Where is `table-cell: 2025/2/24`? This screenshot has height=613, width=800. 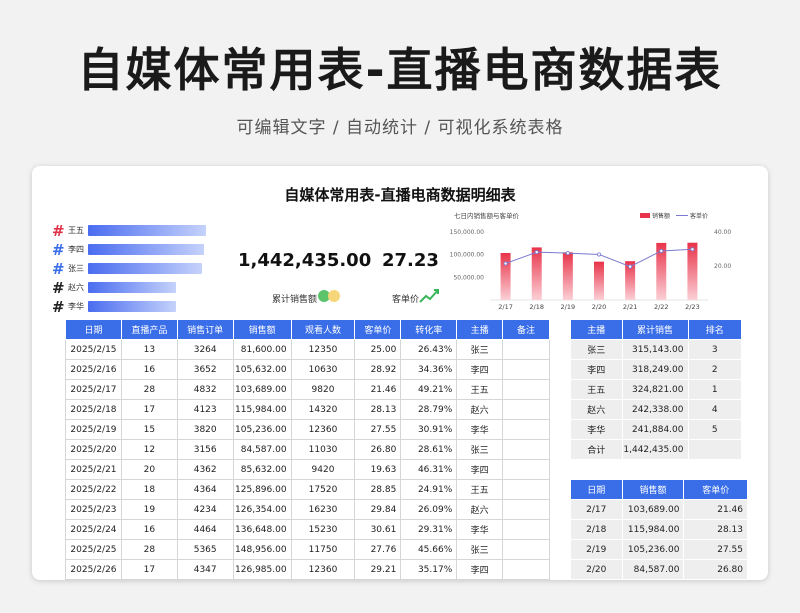
table-cell: 2025/2/24 is located at coordinates (93, 529).